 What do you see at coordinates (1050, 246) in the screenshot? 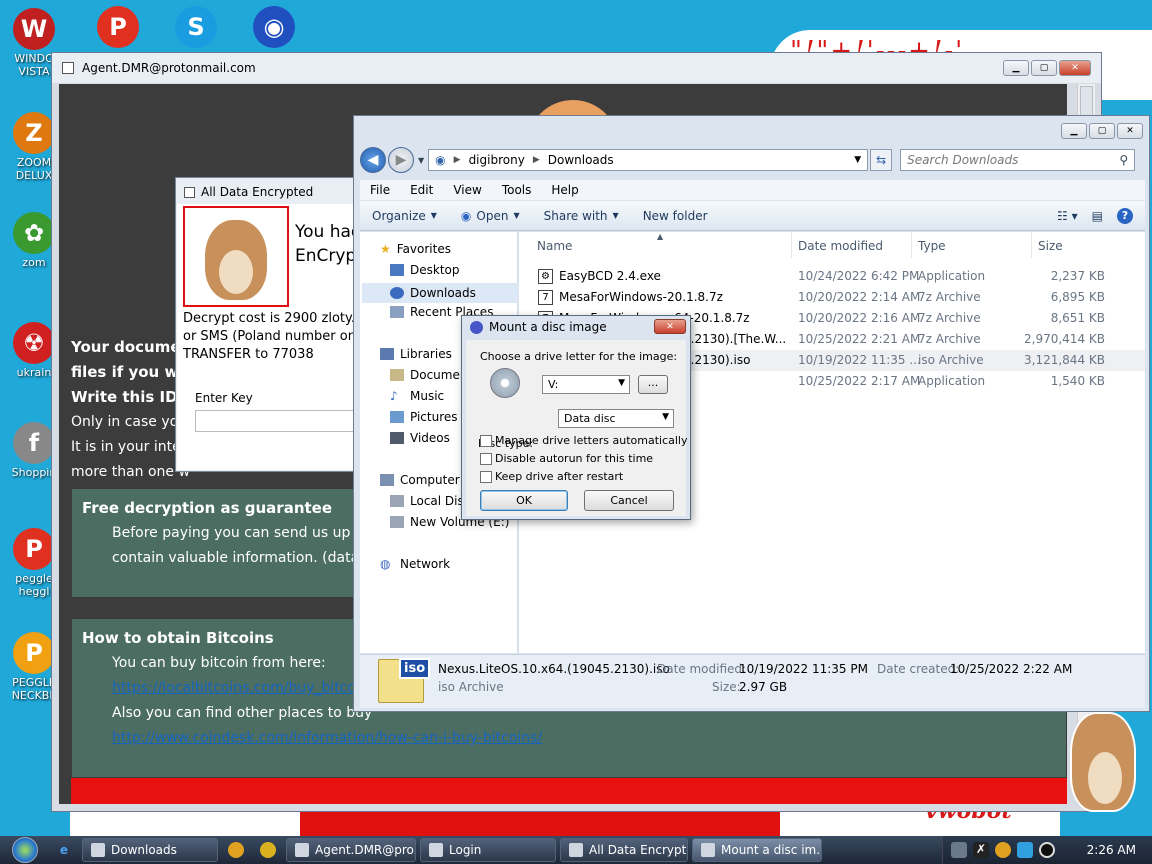
I see `column-size: Size` at bounding box center [1050, 246].